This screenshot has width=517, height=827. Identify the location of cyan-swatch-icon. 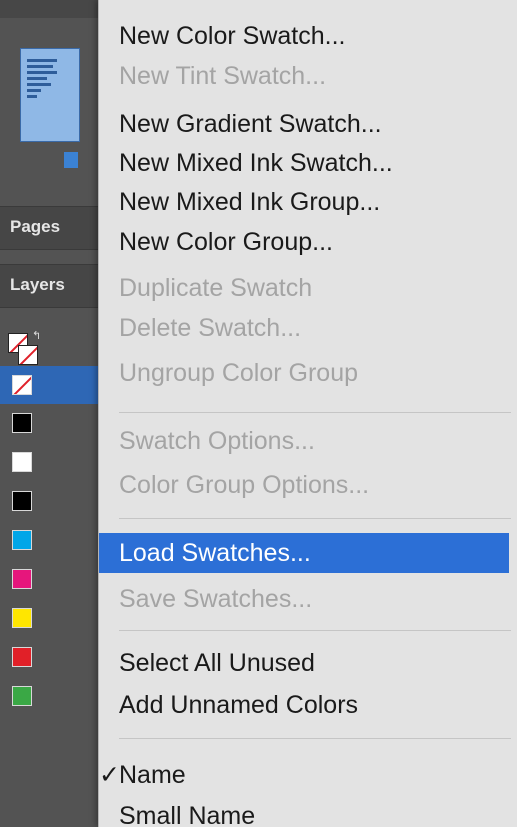
(22, 540).